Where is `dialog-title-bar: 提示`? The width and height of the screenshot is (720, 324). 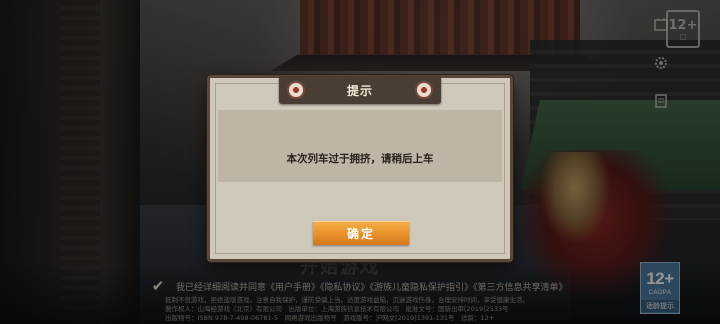
dialog-title-bar: 提示 is located at coordinates (360, 90).